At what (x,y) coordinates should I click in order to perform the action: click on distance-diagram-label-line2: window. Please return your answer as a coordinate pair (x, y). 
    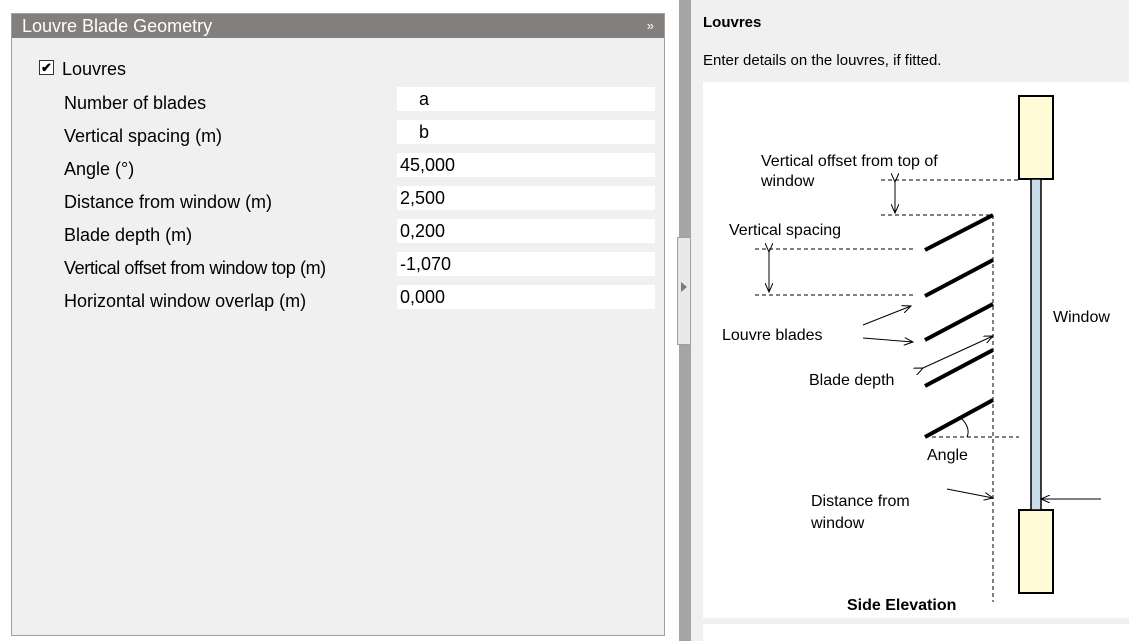
    Looking at the image, I should click on (837, 523).